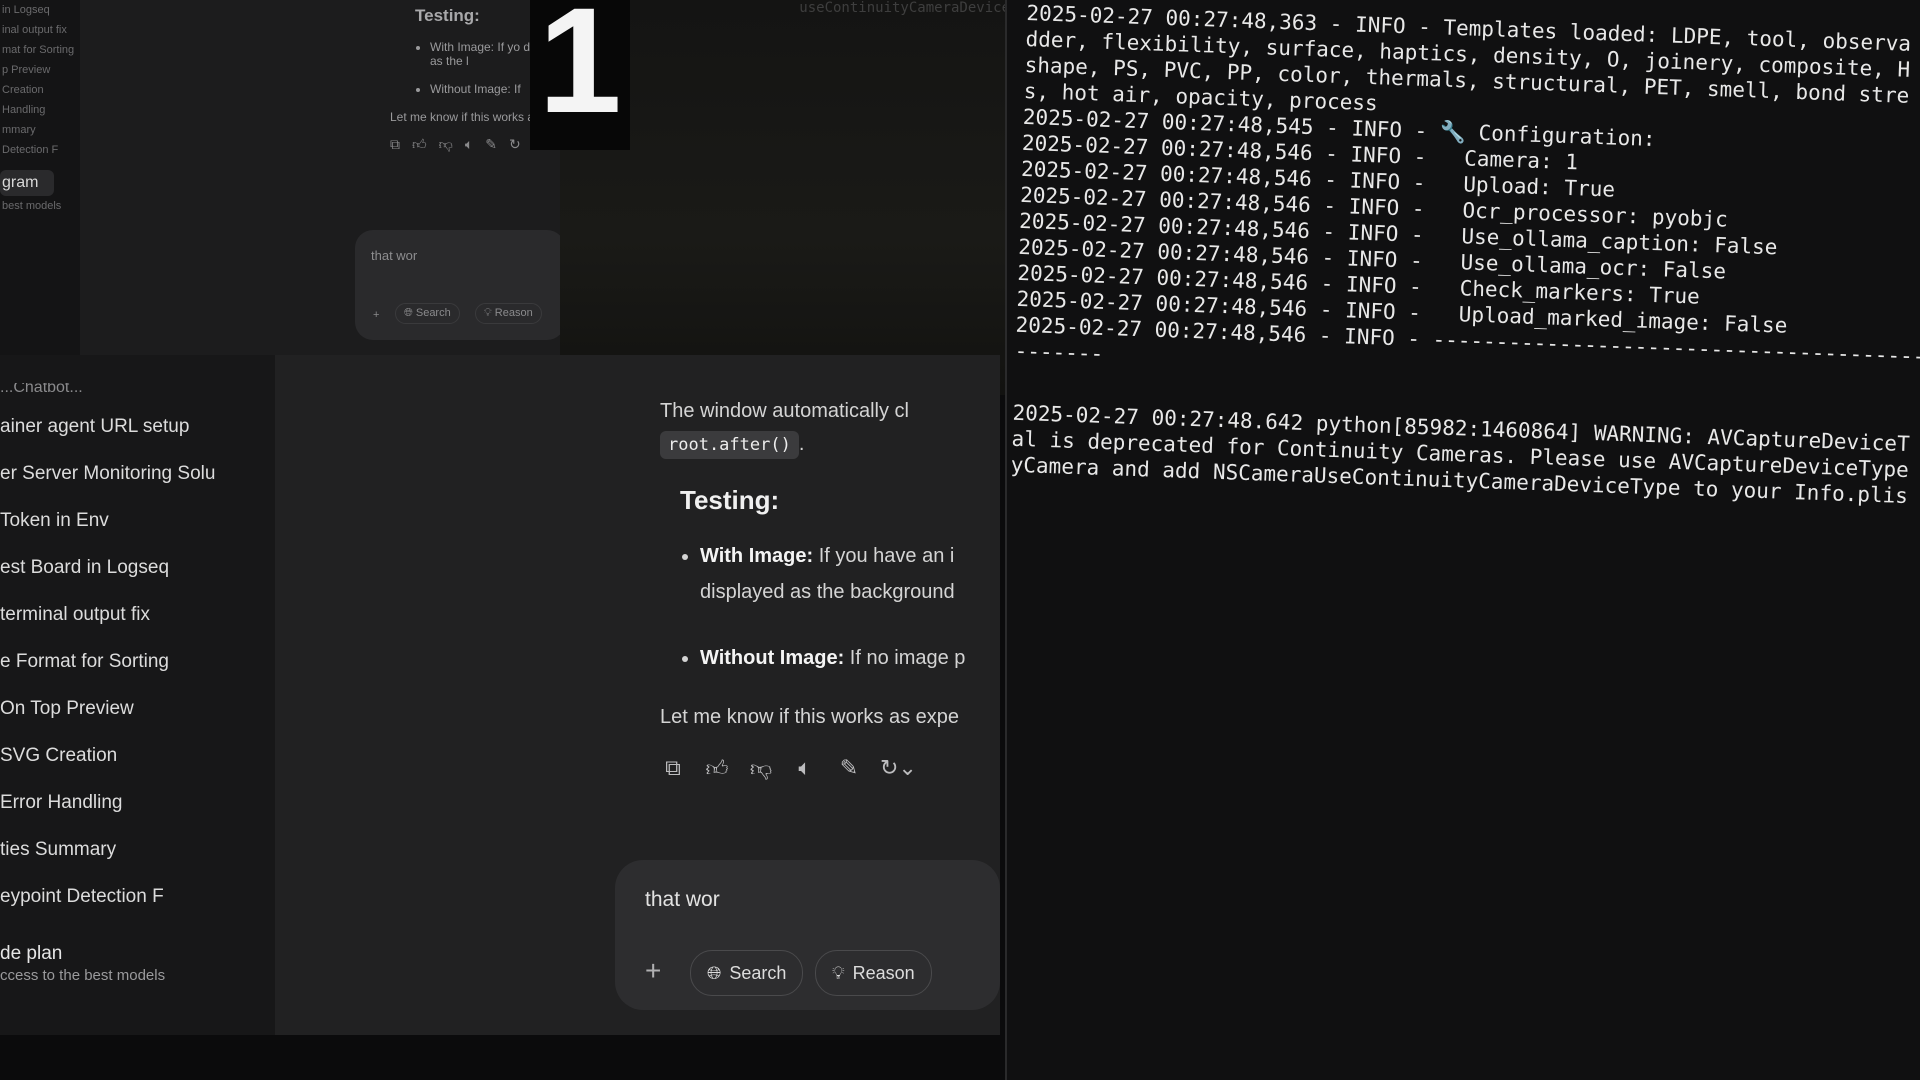  Describe the element at coordinates (31, 953) in the screenshot. I see `upgrade-plan-title: de plan` at that location.